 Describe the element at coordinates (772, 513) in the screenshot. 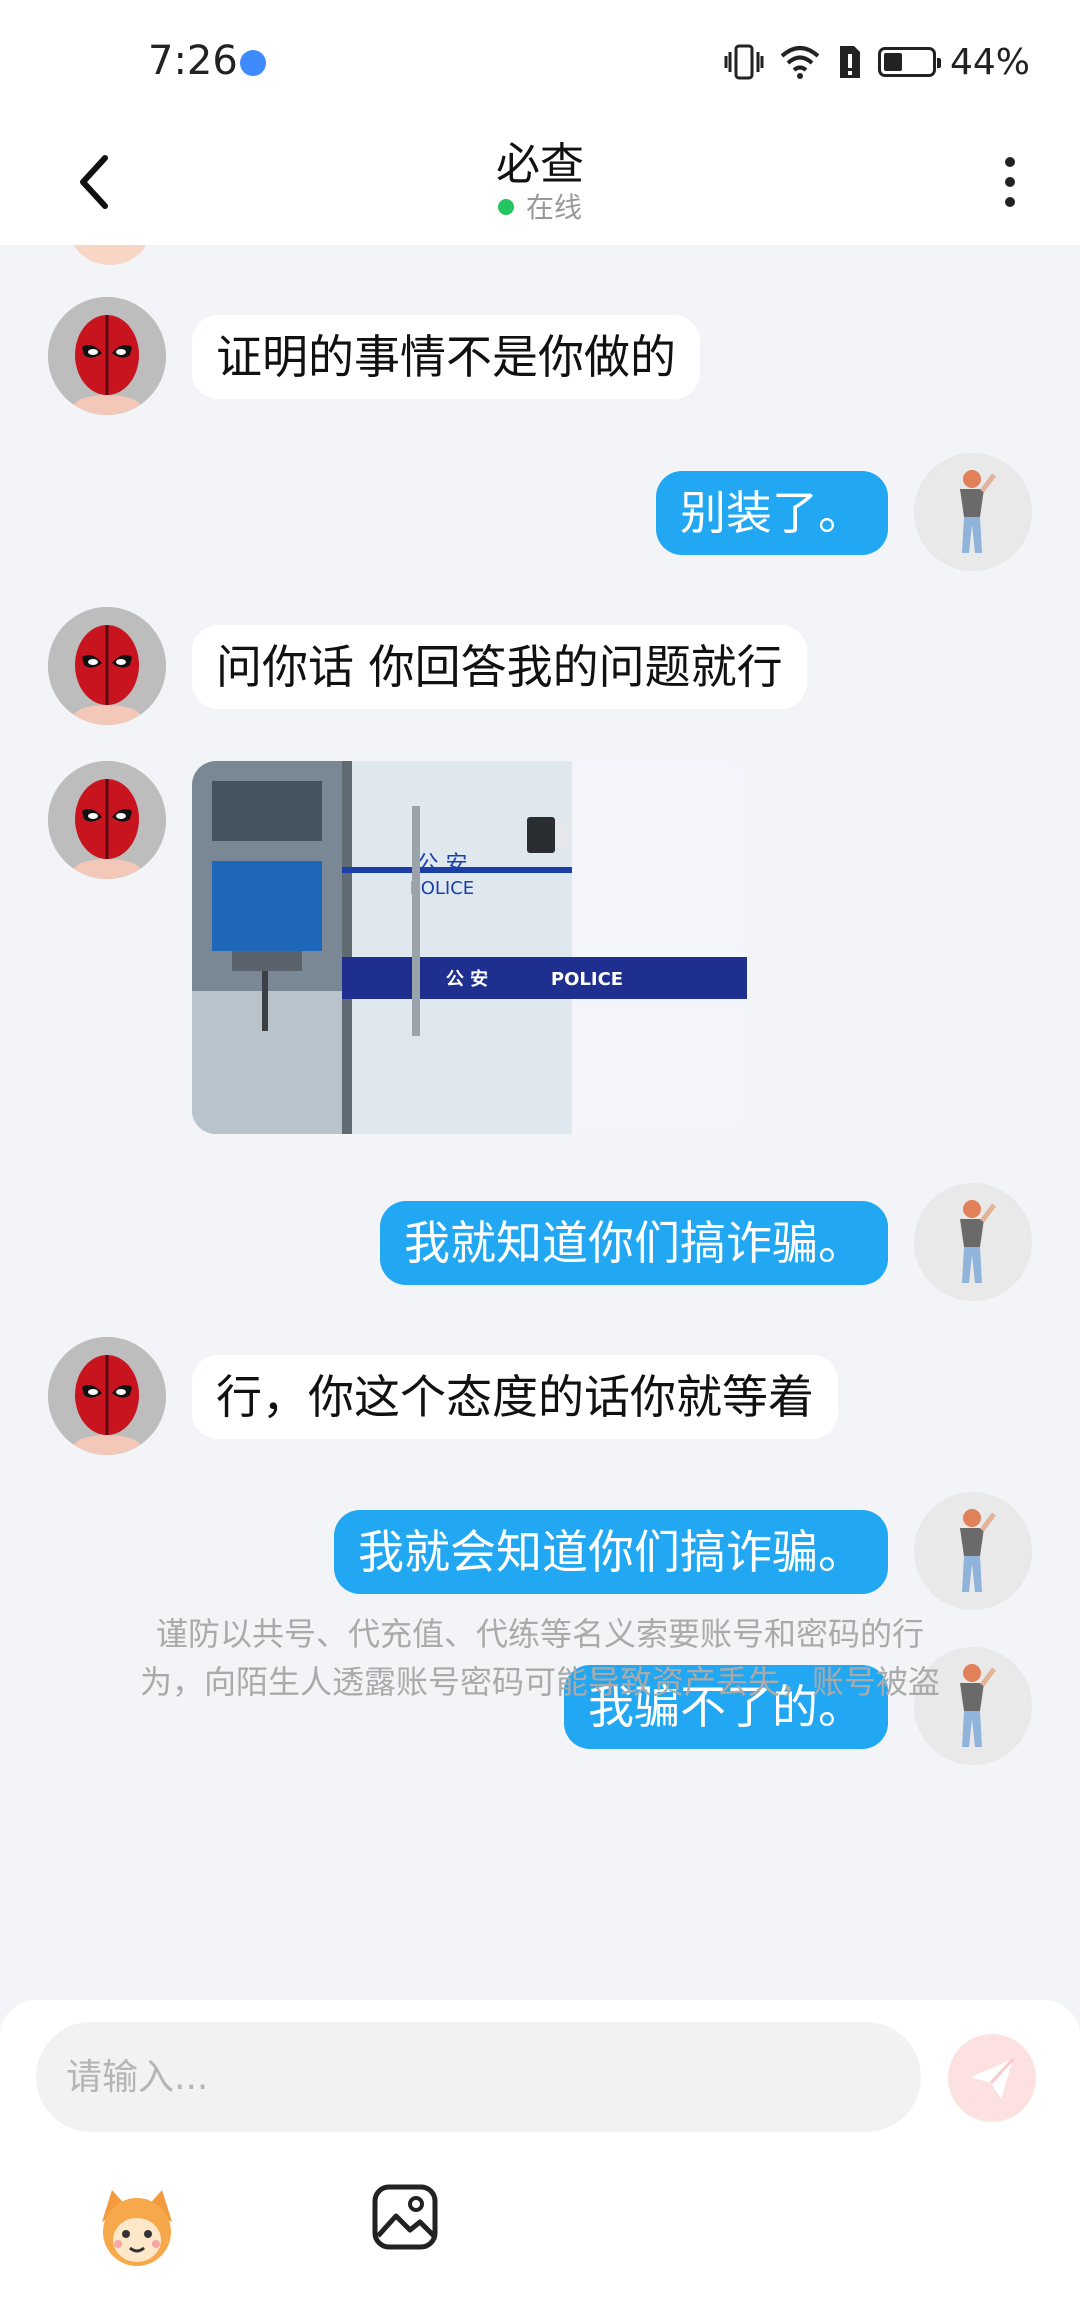

I see `message-bubble: 别装了。` at that location.